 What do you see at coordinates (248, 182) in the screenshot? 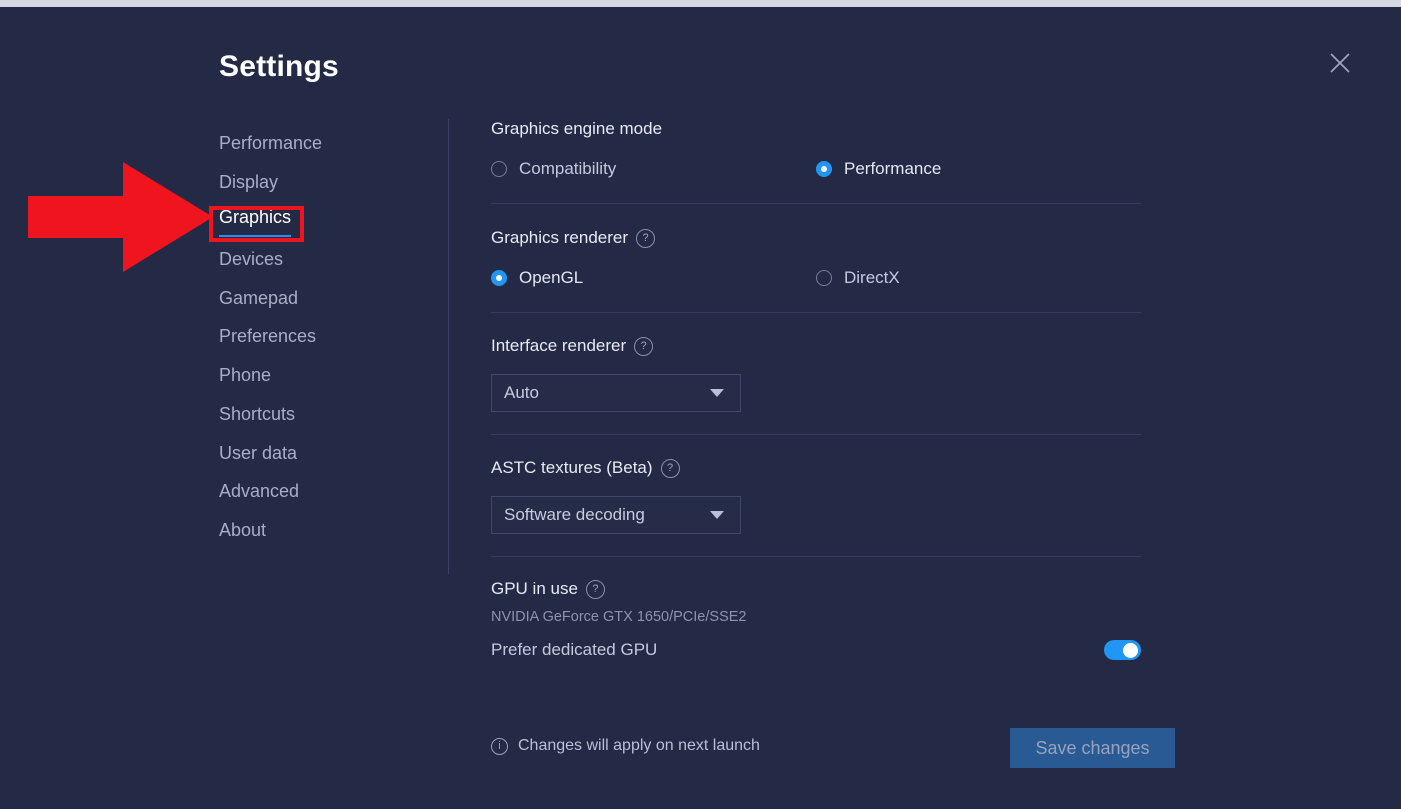
I see `sidebar-item-label: Display` at bounding box center [248, 182].